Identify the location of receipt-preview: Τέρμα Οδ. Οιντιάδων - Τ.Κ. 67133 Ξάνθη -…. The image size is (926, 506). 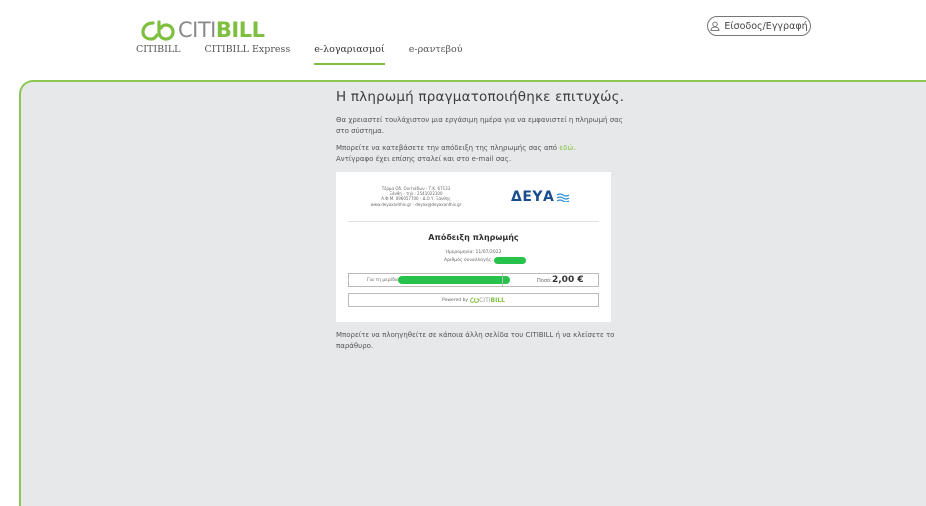
(473, 247).